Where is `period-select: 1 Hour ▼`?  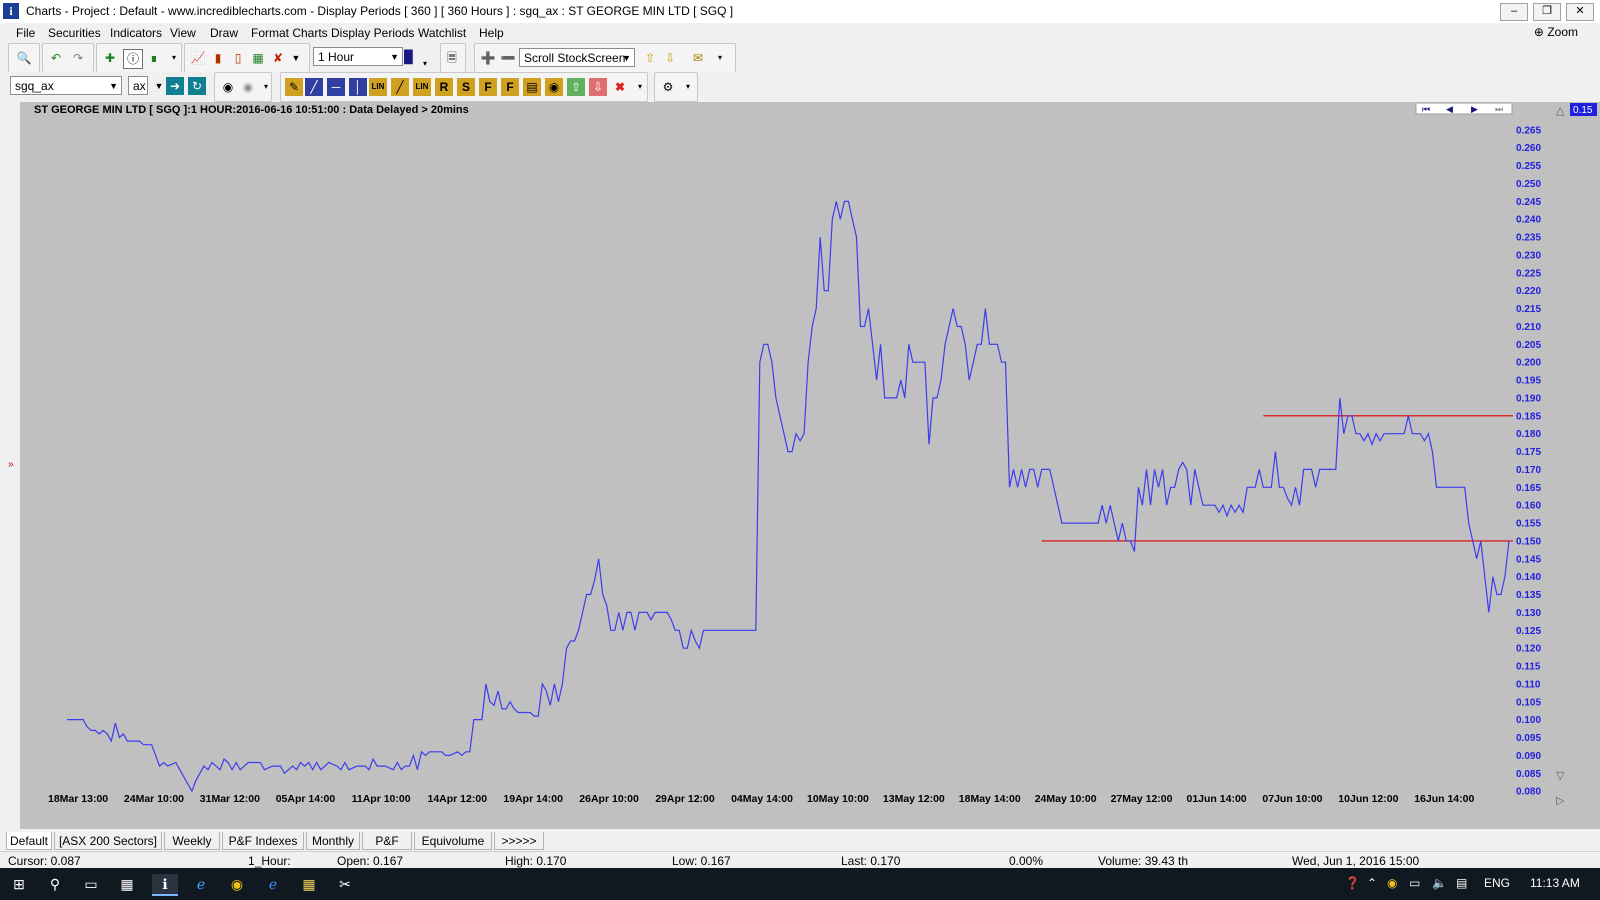 period-select: 1 Hour ▼ is located at coordinates (358, 56).